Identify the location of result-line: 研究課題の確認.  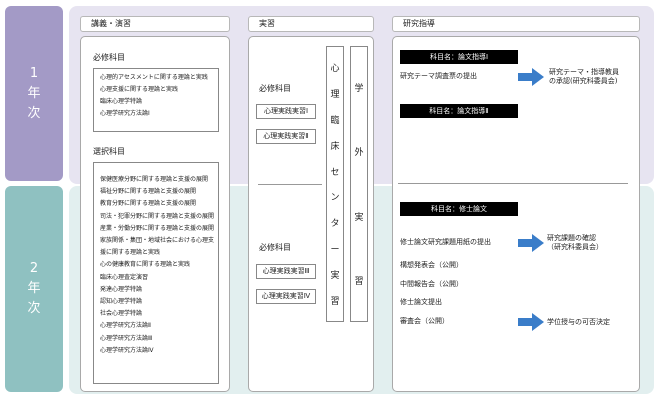
(571, 238).